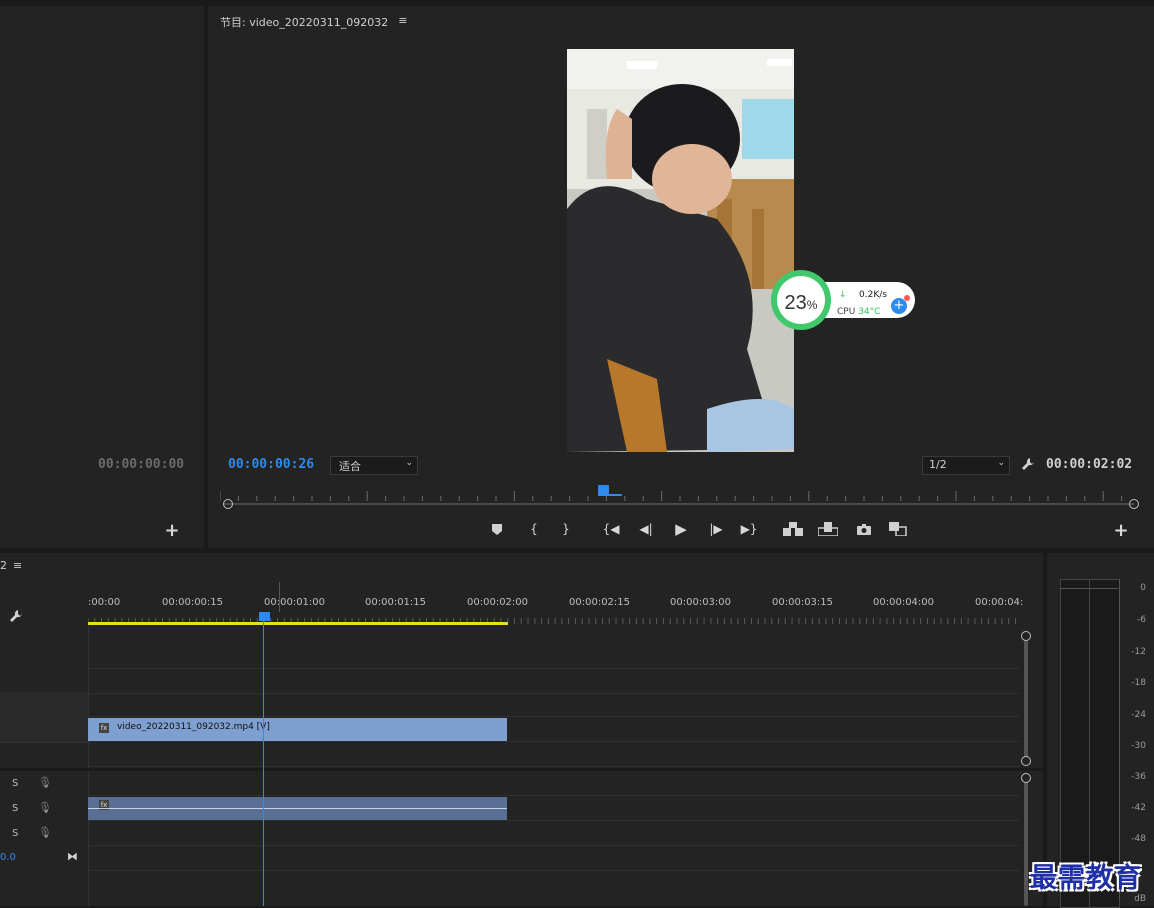 This screenshot has height=908, width=1154. What do you see at coordinates (749, 529) in the screenshot?
I see `go-to-out-button: ▶}` at bounding box center [749, 529].